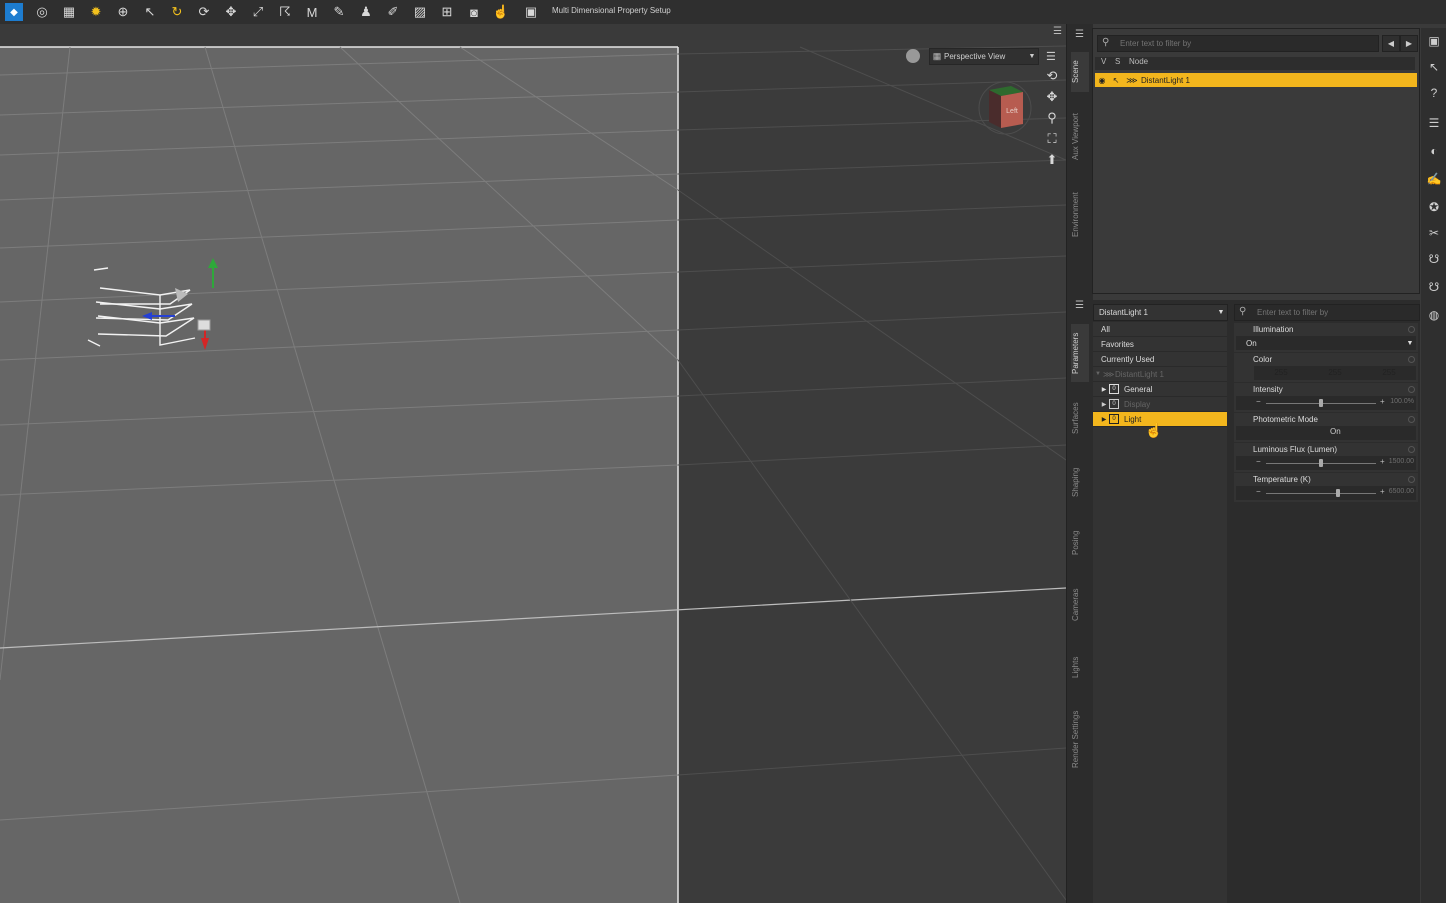 Image resolution: width=1446 pixels, height=903 pixels. Describe the element at coordinates (1434, 67) in the screenshot. I see `whats-this-icon: ↖` at that location.